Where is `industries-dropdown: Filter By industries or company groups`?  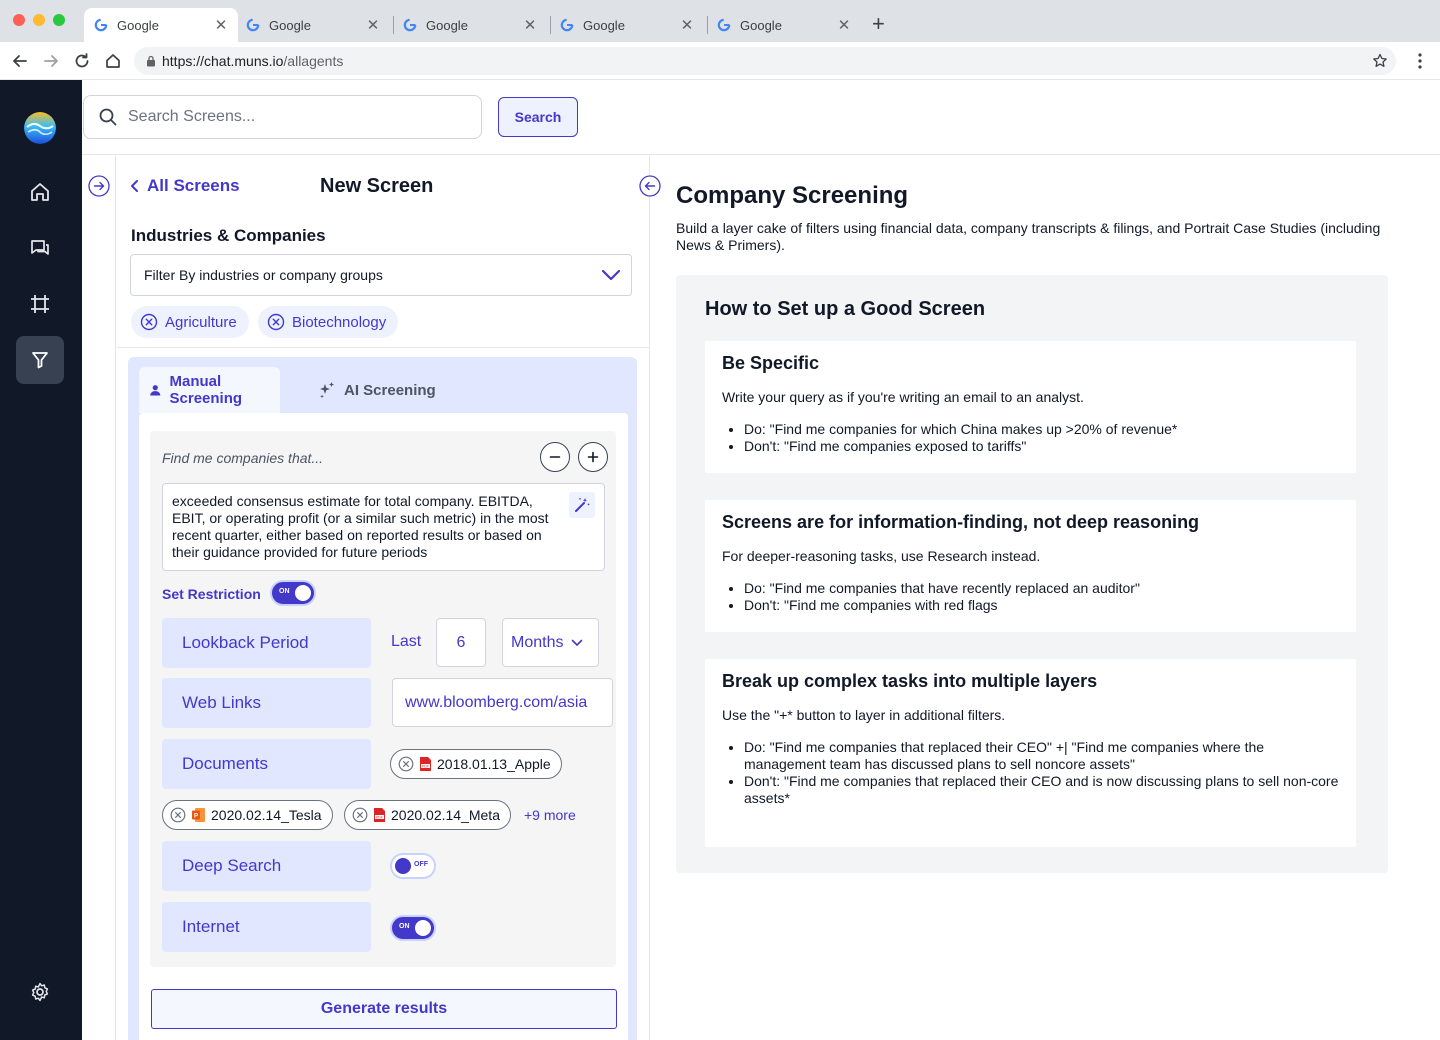 industries-dropdown: Filter By industries or company groups is located at coordinates (381, 275).